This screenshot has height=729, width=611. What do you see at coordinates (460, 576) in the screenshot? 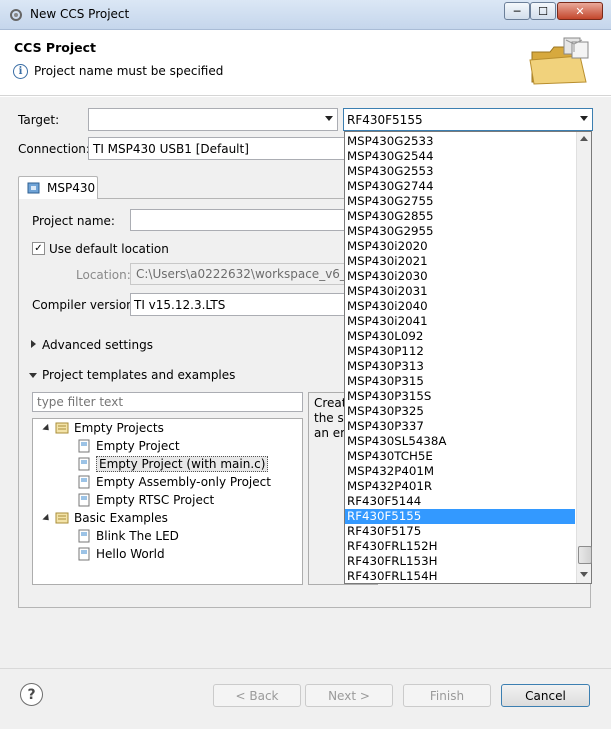
I see `dropdown-item: RF430FRL154H` at bounding box center [460, 576].